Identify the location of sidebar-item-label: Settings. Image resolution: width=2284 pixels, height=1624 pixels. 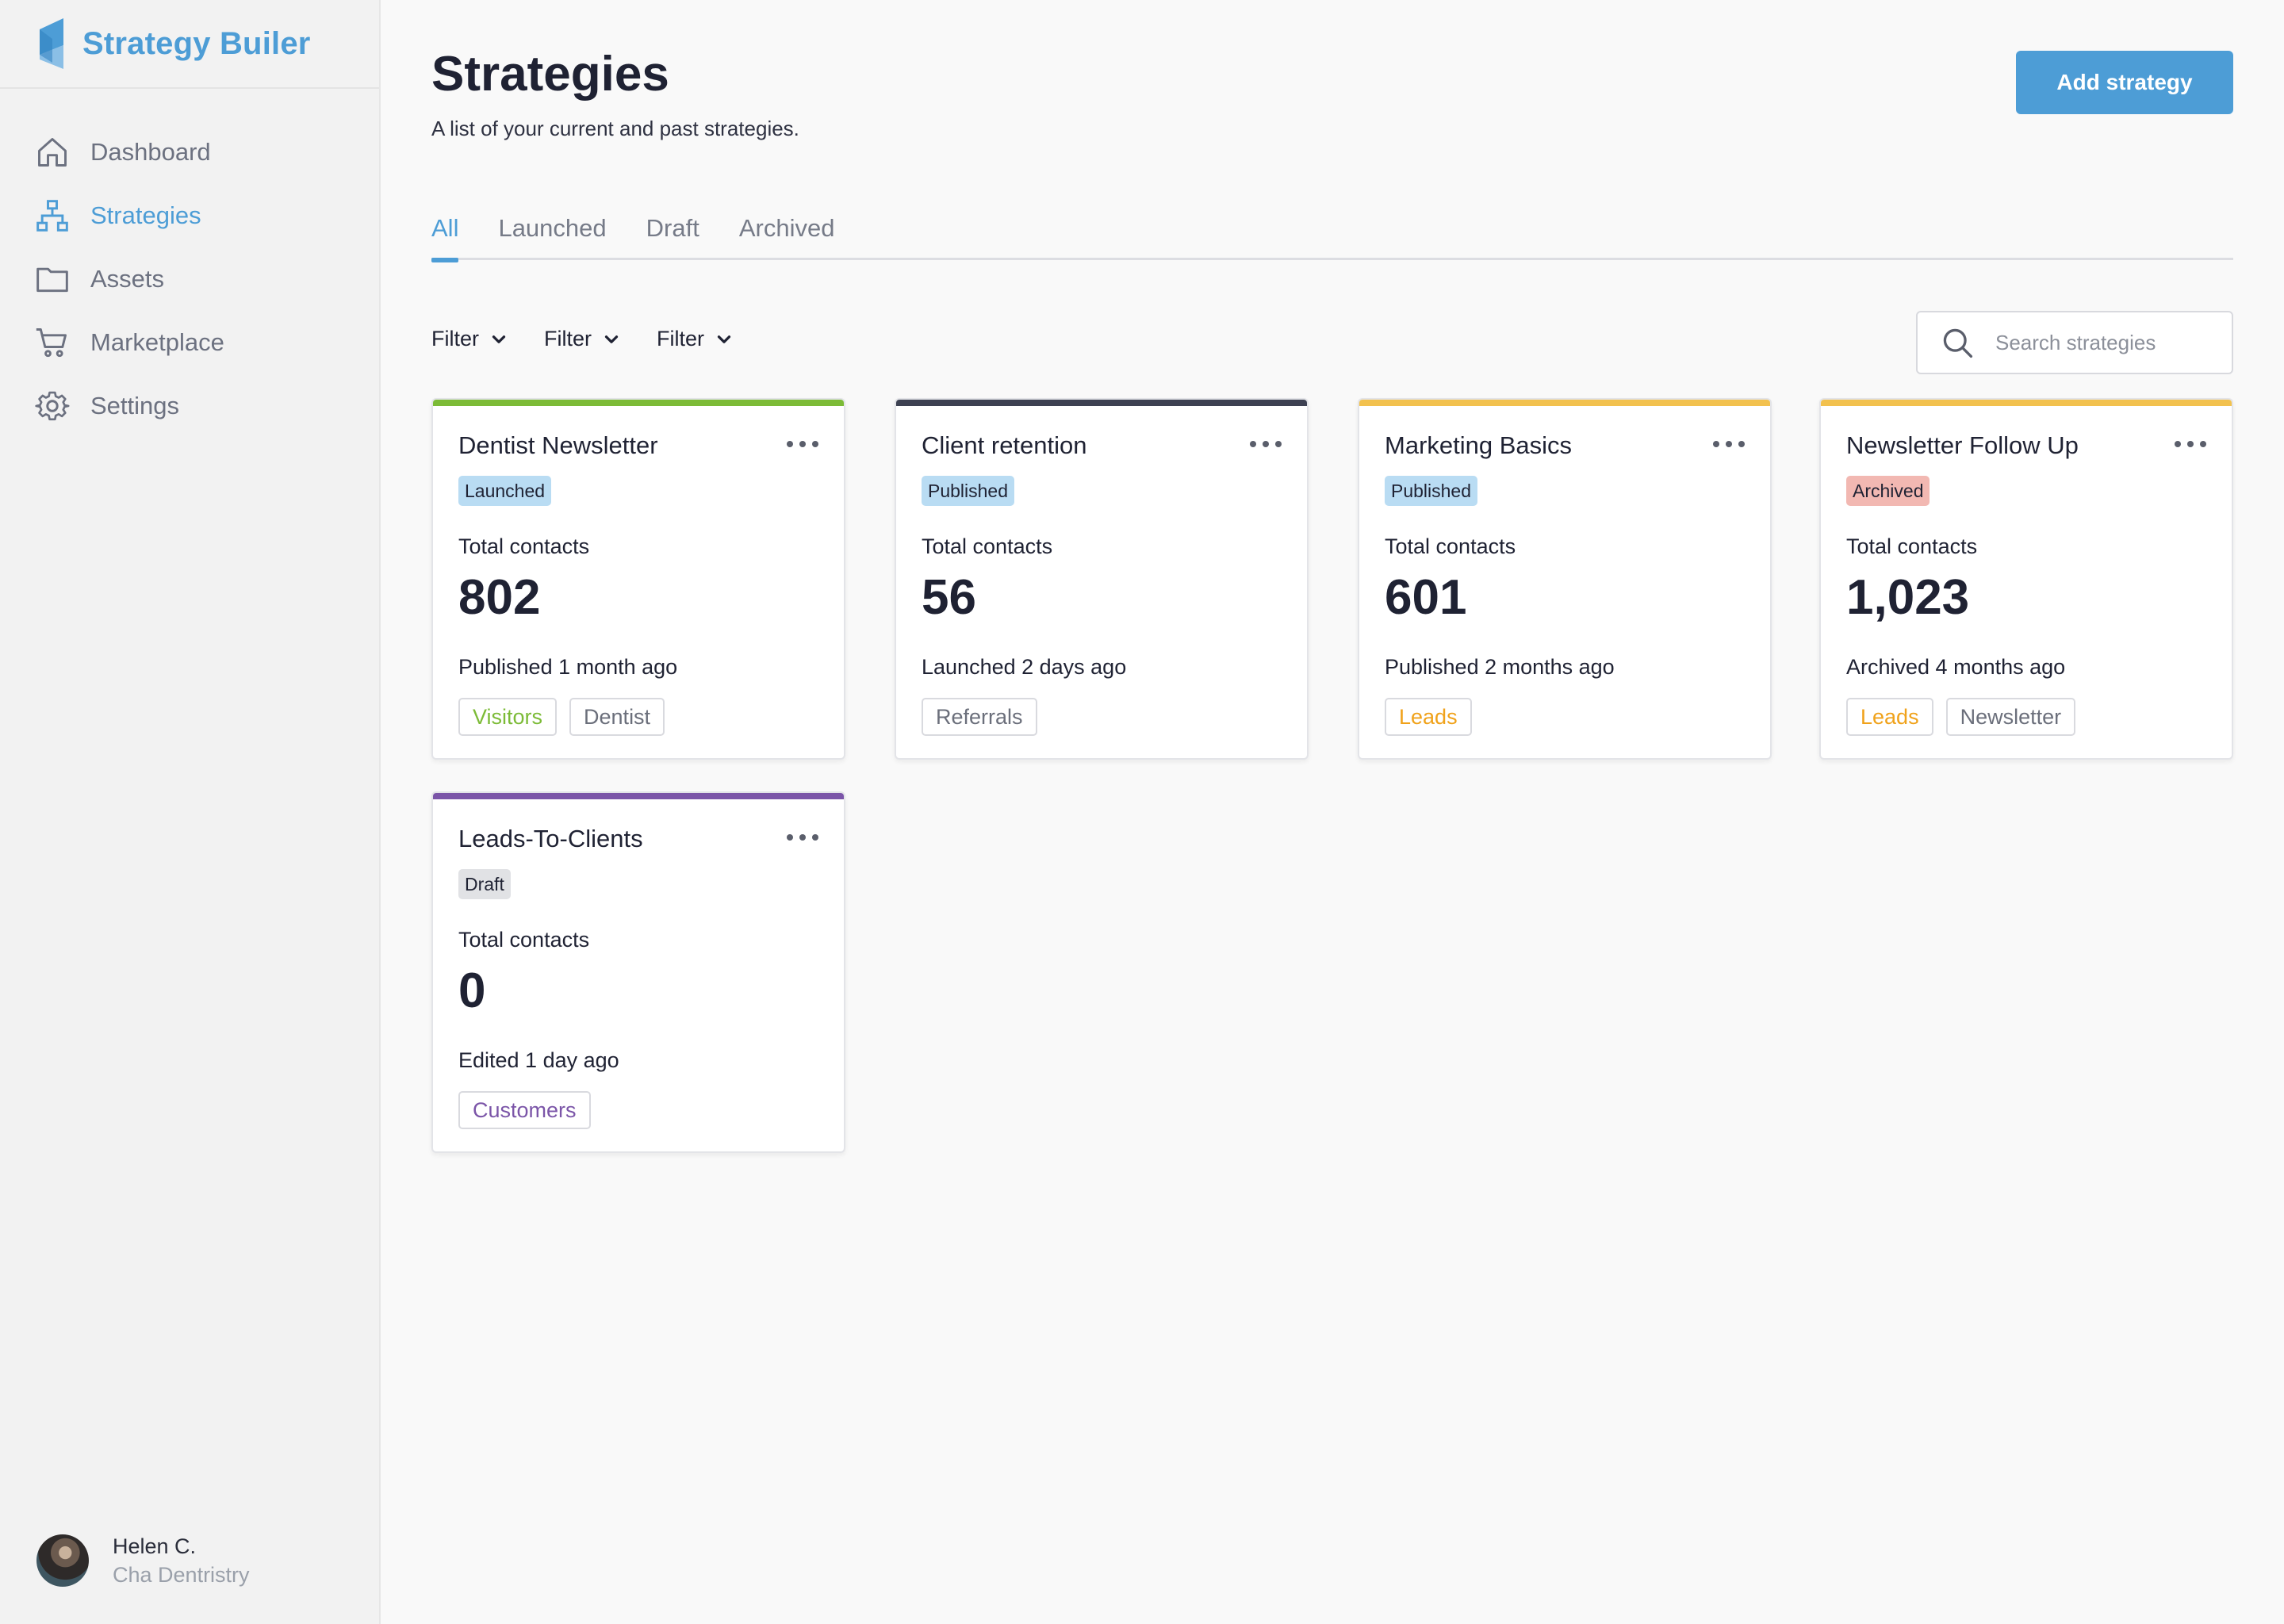
(135, 405).